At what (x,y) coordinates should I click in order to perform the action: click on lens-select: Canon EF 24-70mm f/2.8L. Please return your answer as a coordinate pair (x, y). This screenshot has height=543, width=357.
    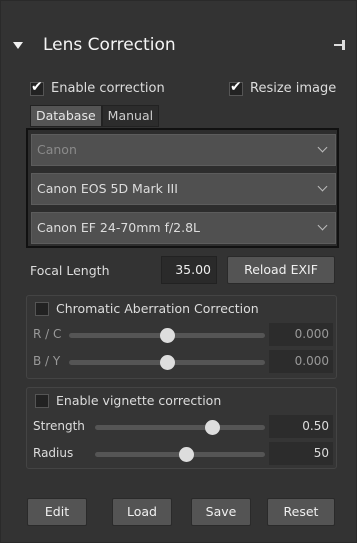
    Looking at the image, I should click on (183, 228).